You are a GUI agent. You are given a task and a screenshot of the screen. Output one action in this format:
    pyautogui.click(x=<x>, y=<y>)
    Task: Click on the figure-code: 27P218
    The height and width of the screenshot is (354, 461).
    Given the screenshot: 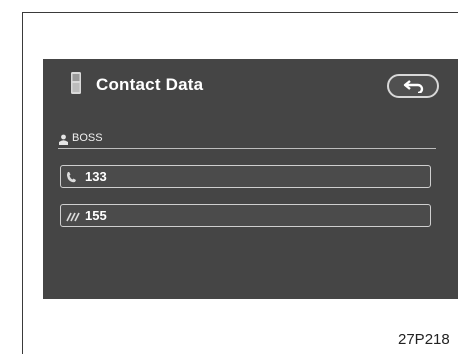 What is the action you would take?
    pyautogui.click(x=424, y=339)
    